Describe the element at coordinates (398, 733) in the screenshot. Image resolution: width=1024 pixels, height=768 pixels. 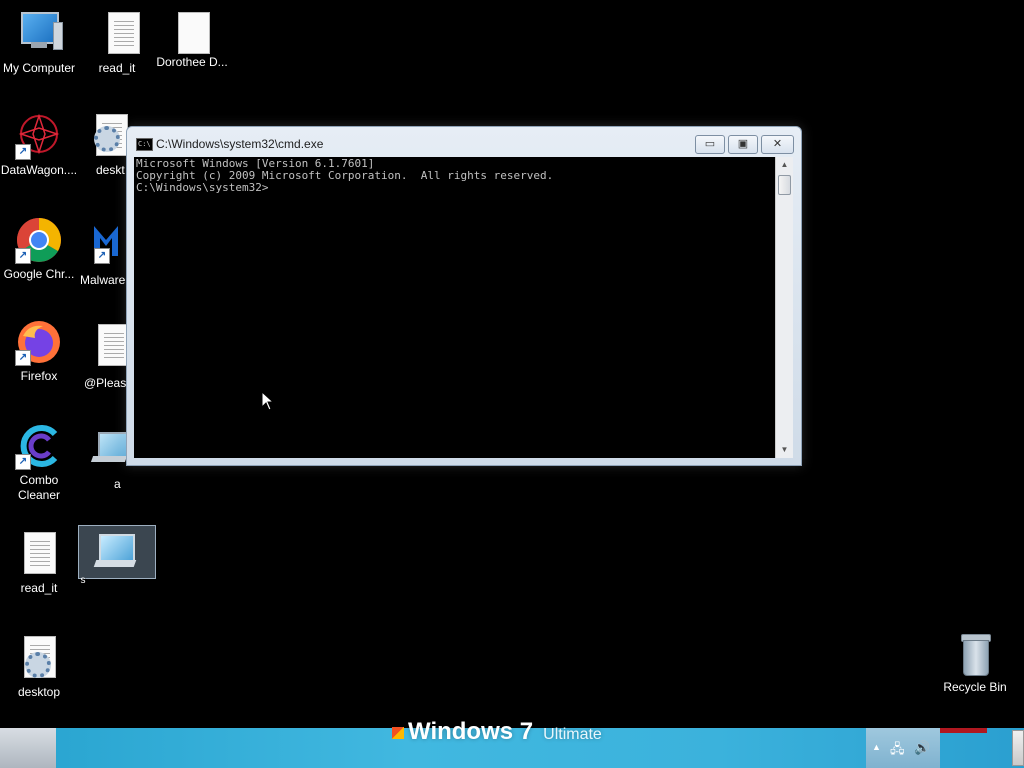
I see `windows-flag-icon` at that location.